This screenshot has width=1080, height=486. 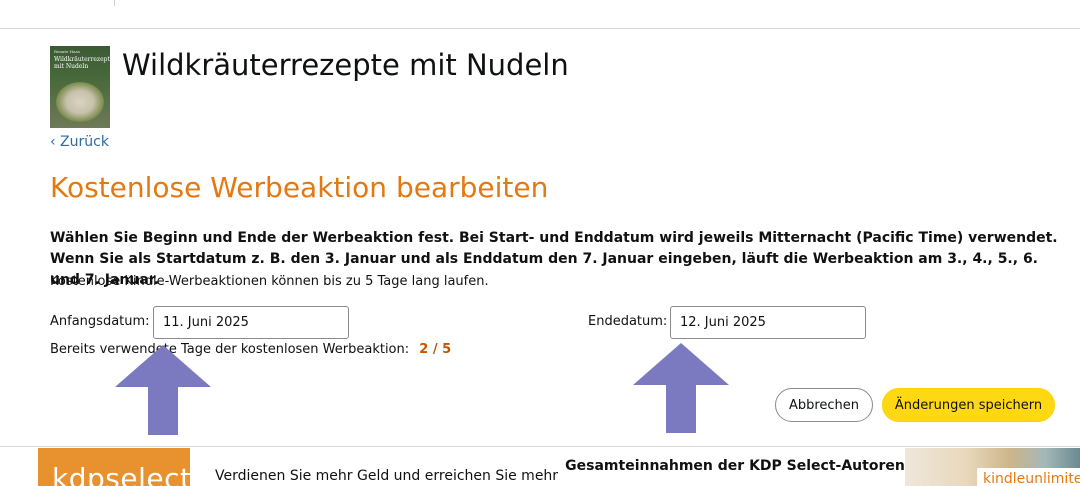 What do you see at coordinates (67, 51) in the screenshot?
I see `cover-author-text: Renate Haas` at bounding box center [67, 51].